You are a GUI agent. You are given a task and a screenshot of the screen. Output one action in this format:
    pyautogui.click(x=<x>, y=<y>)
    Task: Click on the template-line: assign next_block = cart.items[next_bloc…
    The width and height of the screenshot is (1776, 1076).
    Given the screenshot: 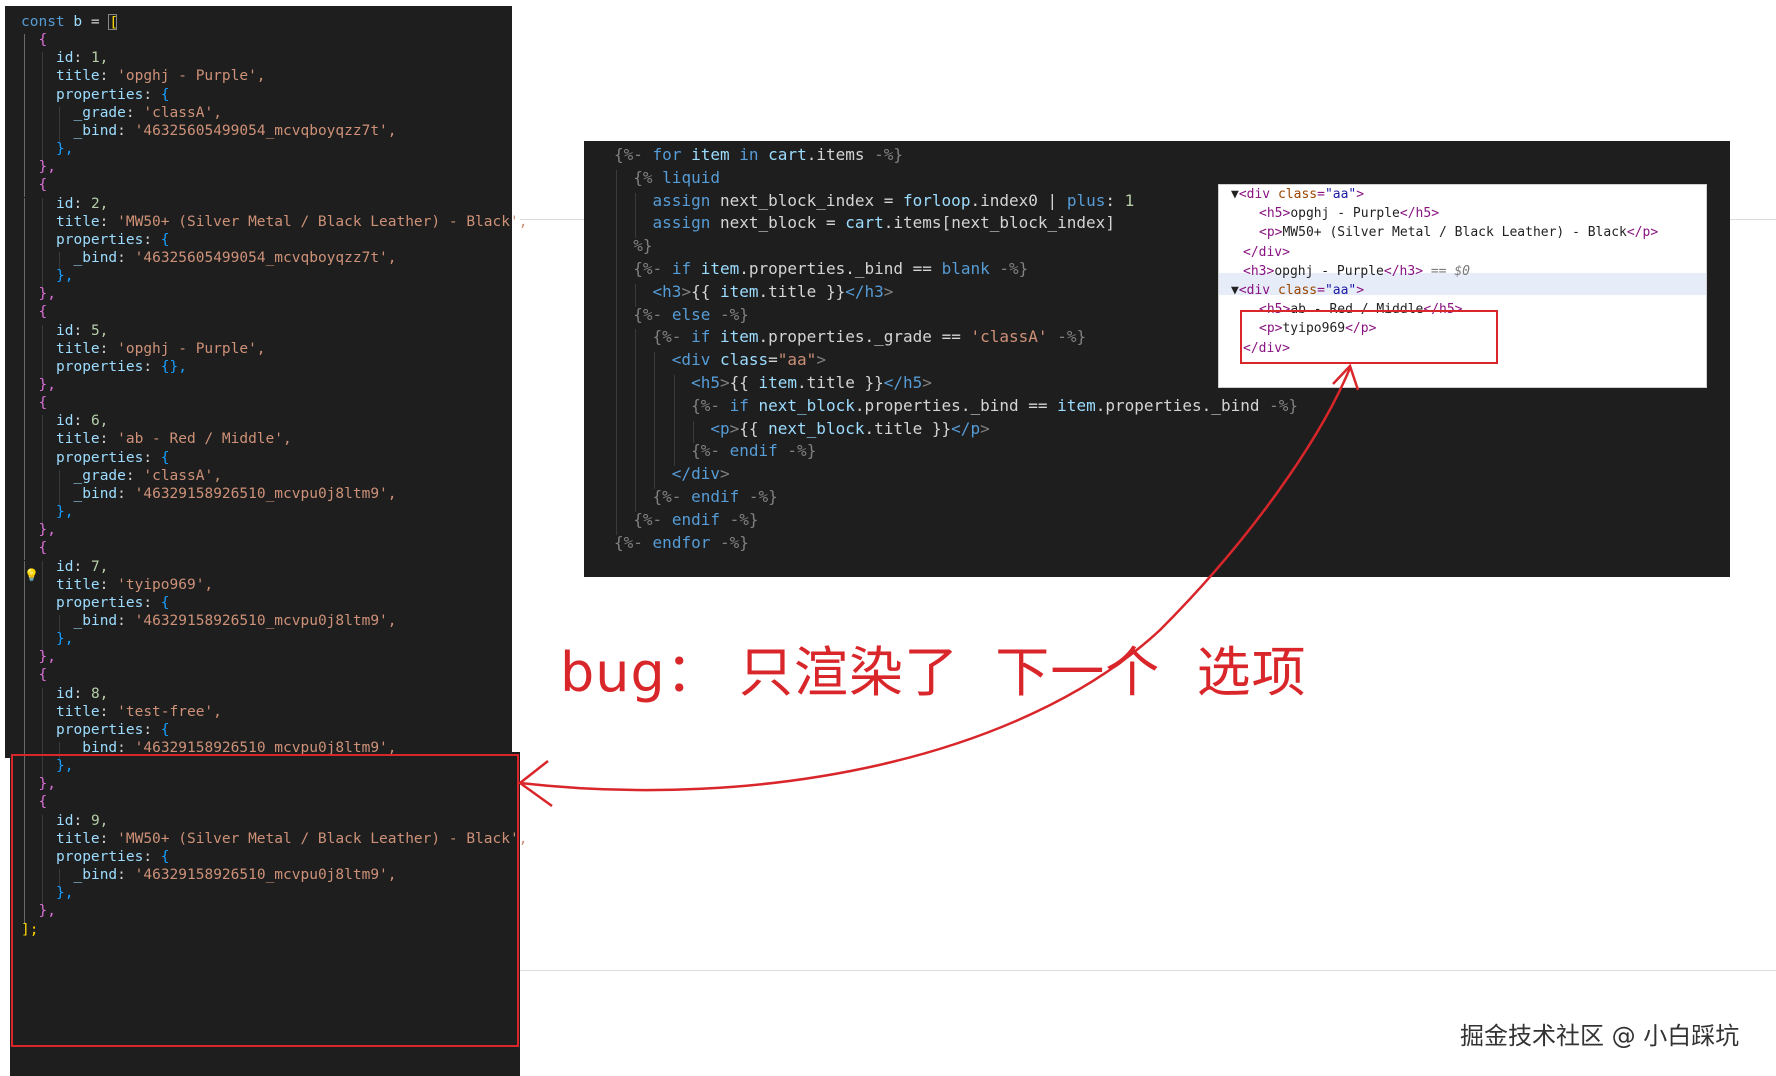 What is the action you would take?
    pyautogui.click(x=864, y=222)
    